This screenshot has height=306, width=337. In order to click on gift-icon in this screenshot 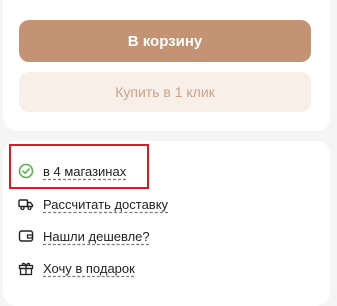, I will do `click(26, 268)`.